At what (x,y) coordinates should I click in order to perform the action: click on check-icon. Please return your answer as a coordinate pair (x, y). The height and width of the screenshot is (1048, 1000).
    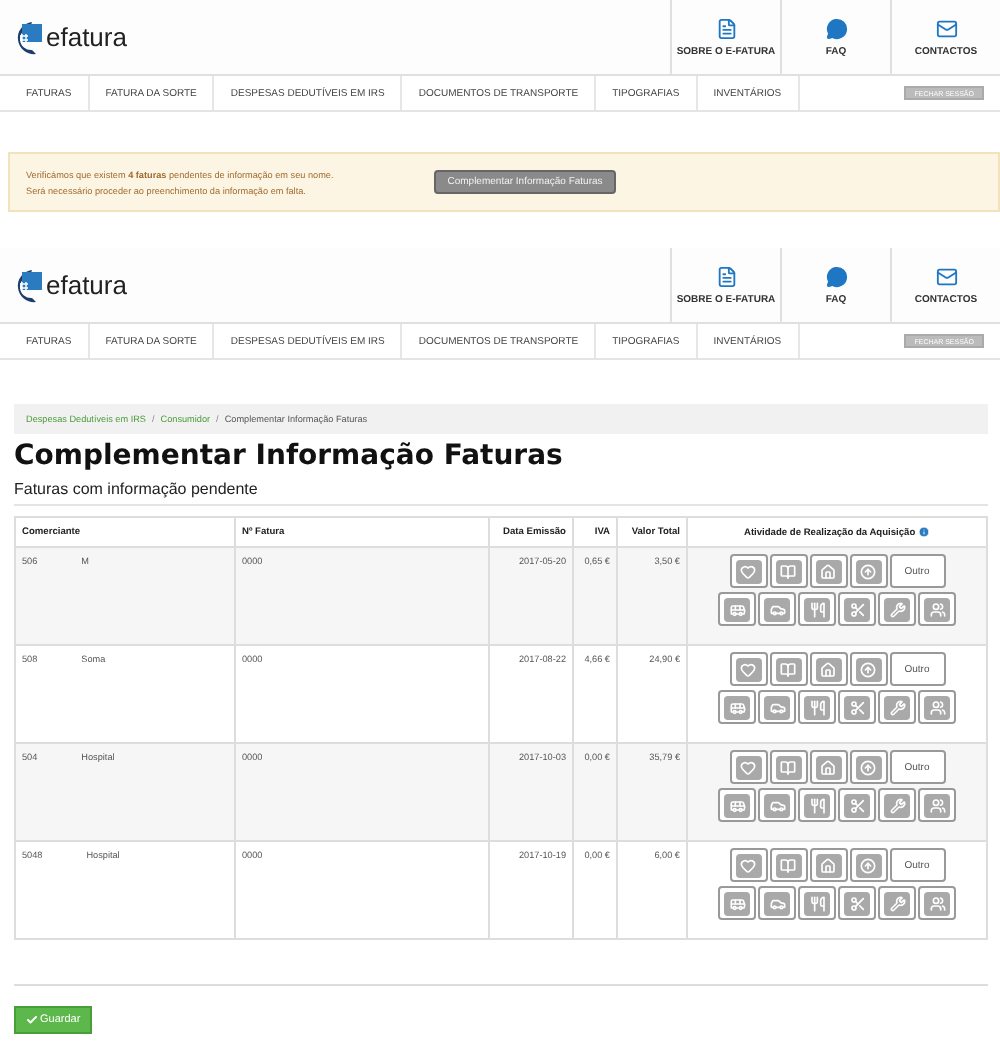
    Looking at the image, I should click on (32, 1020).